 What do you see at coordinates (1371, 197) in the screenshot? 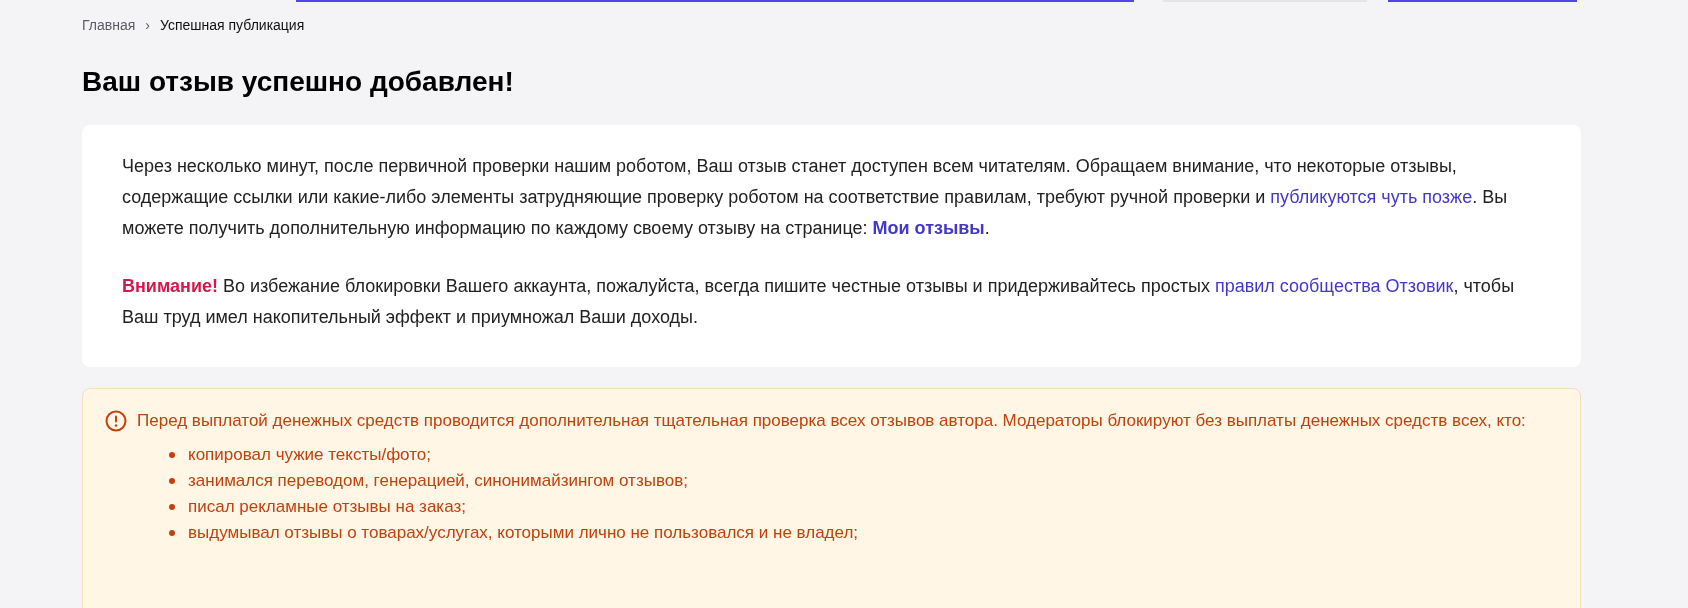
I see `text-link: публикуются чуть позже` at bounding box center [1371, 197].